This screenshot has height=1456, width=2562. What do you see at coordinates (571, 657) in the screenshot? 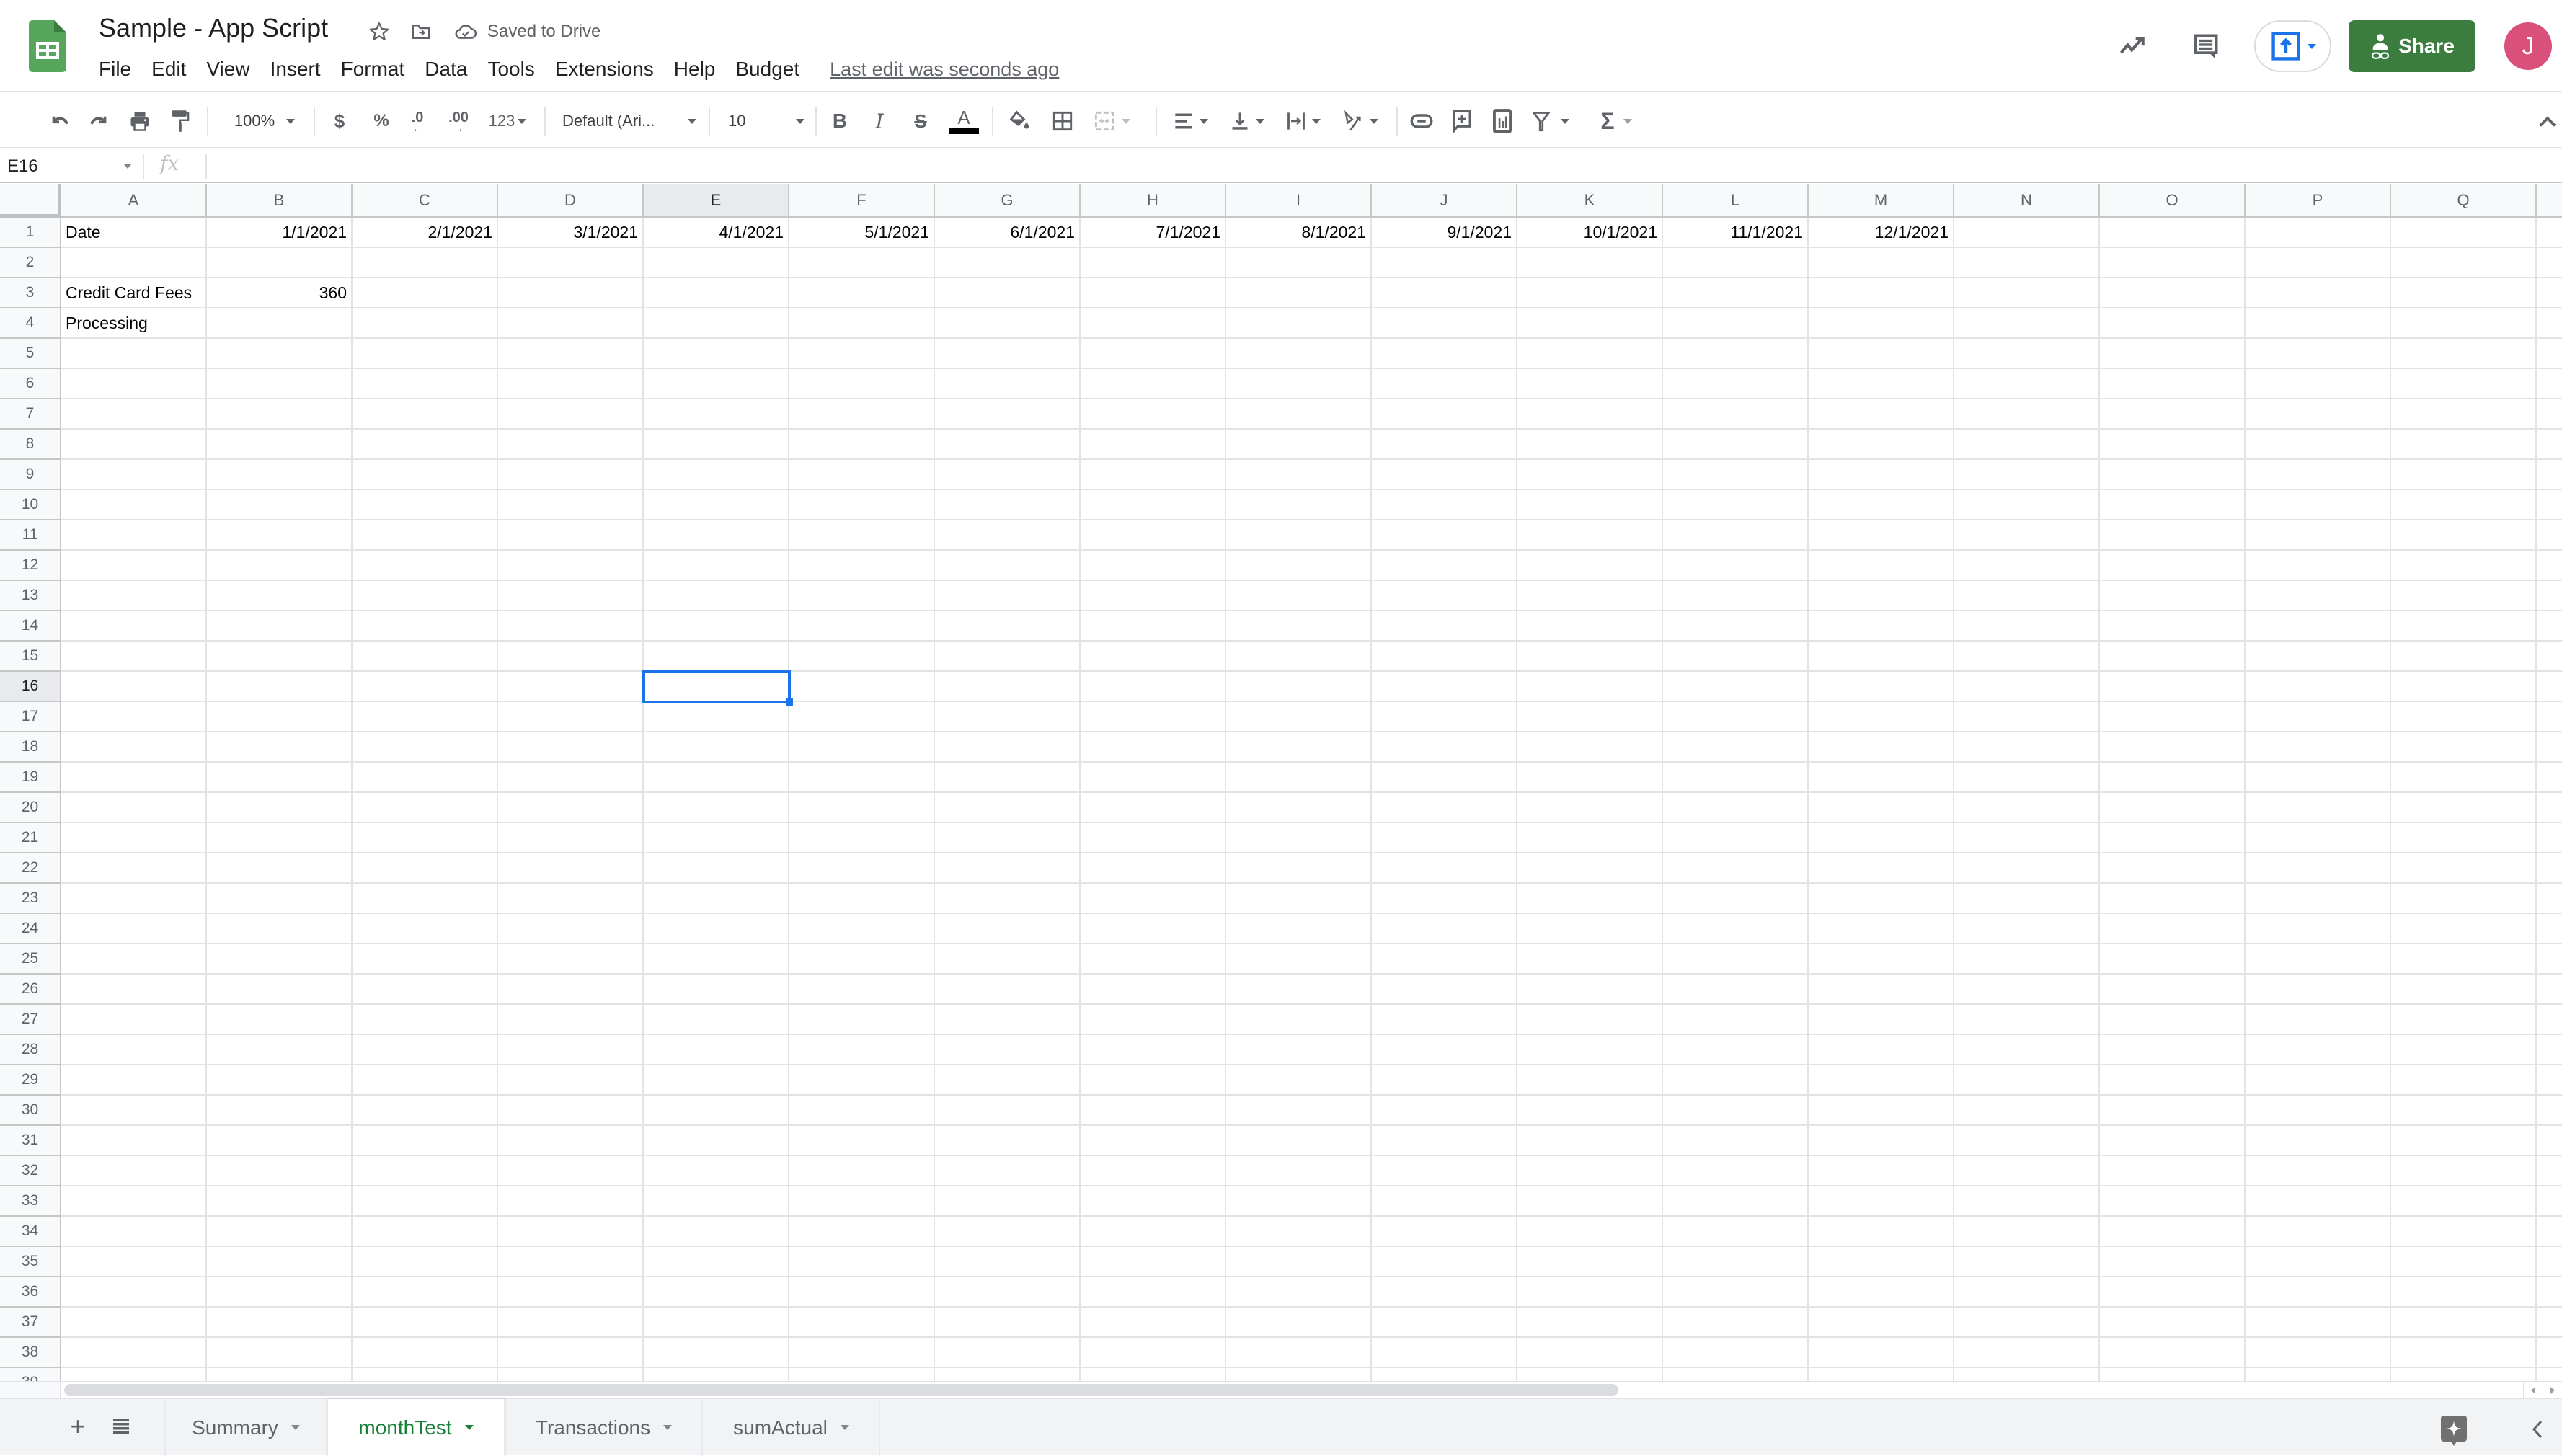
I see `cell-d15` at bounding box center [571, 657].